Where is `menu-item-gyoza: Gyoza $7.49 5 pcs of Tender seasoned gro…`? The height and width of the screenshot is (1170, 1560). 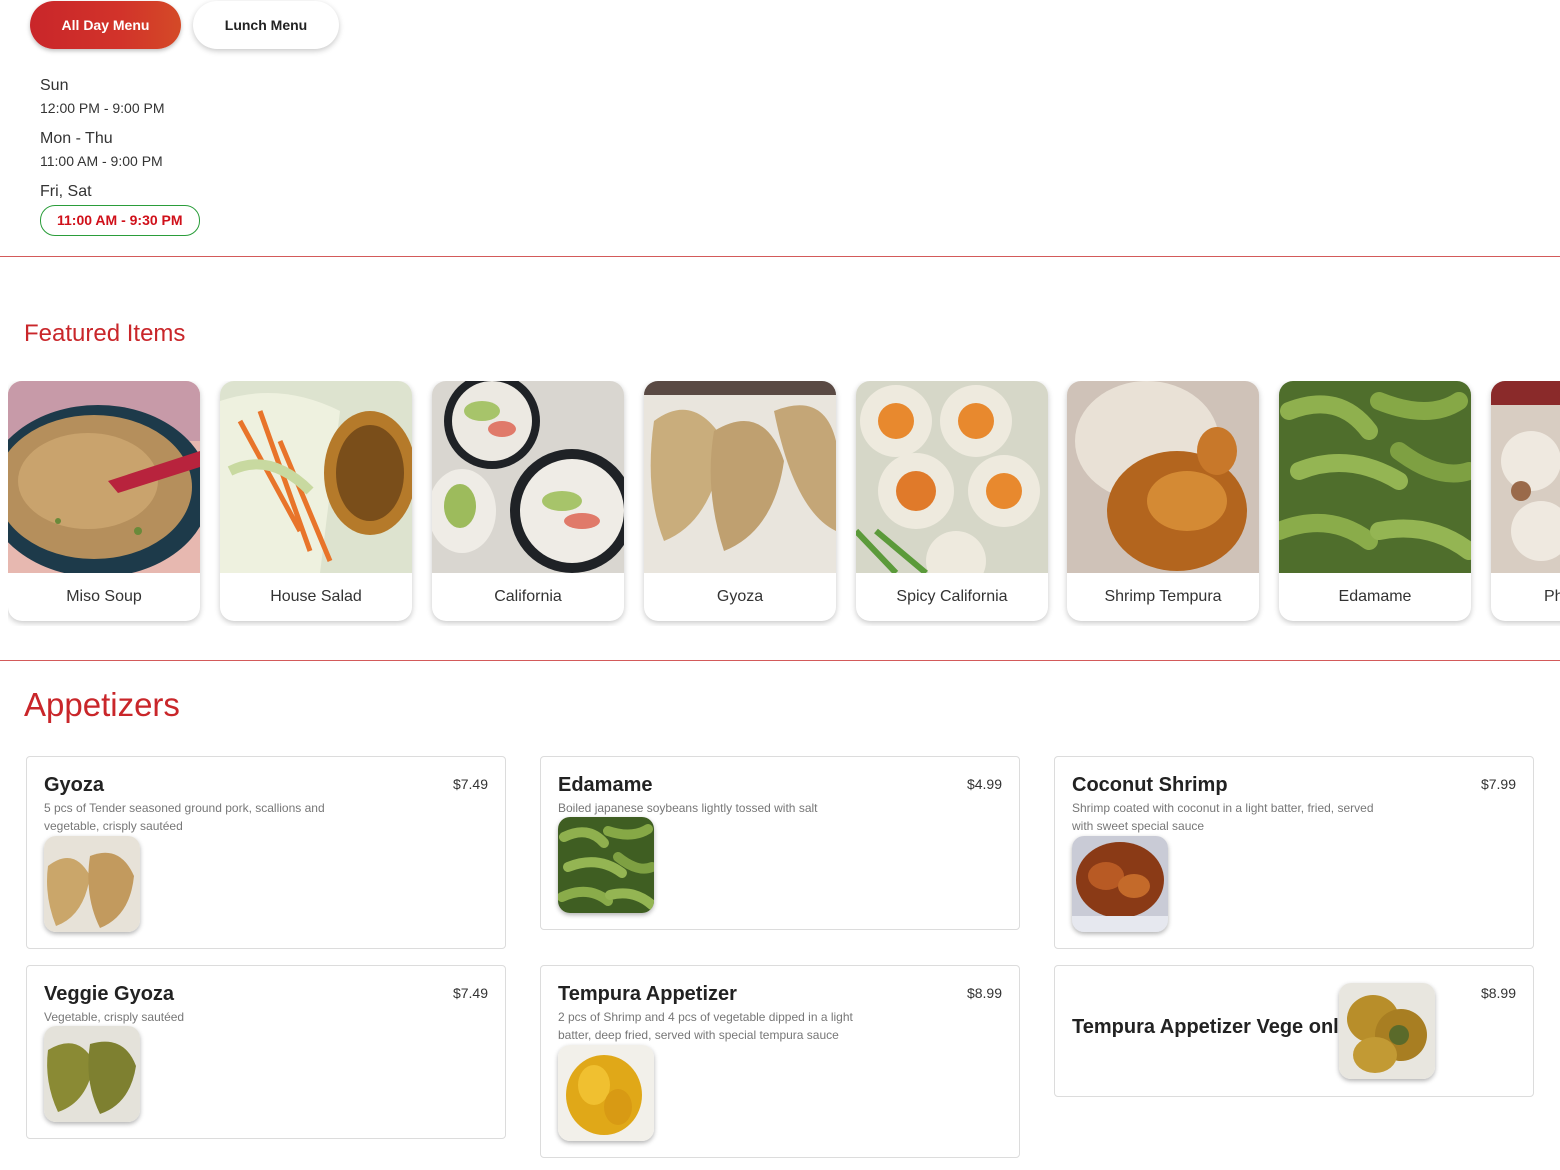
menu-item-gyoza: Gyoza $7.49 5 pcs of Tender seasoned gro… is located at coordinates (266, 852).